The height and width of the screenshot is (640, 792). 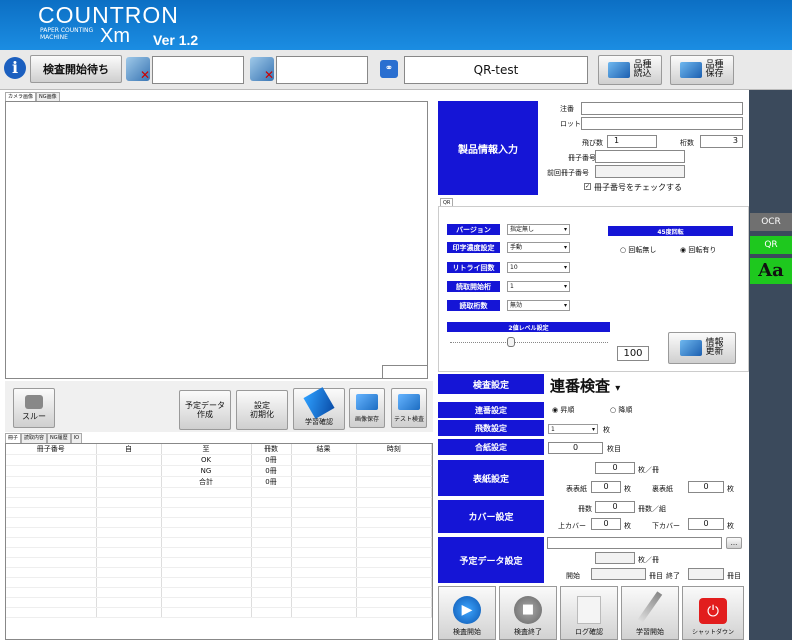 I want to click on sequence-setting-label: 連番設定, so click(x=491, y=410).